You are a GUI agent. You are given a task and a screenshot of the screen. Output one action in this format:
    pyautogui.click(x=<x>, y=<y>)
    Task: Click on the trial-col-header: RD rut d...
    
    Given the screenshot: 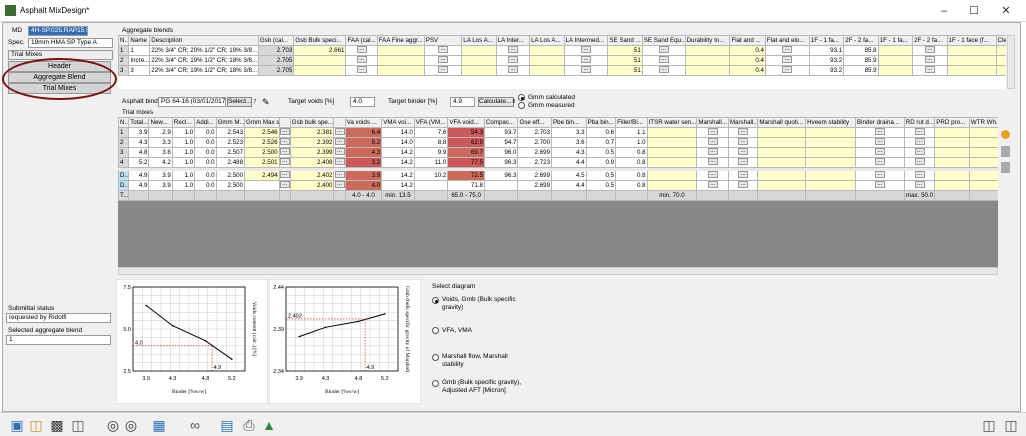 What is the action you would take?
    pyautogui.click(x=919, y=122)
    